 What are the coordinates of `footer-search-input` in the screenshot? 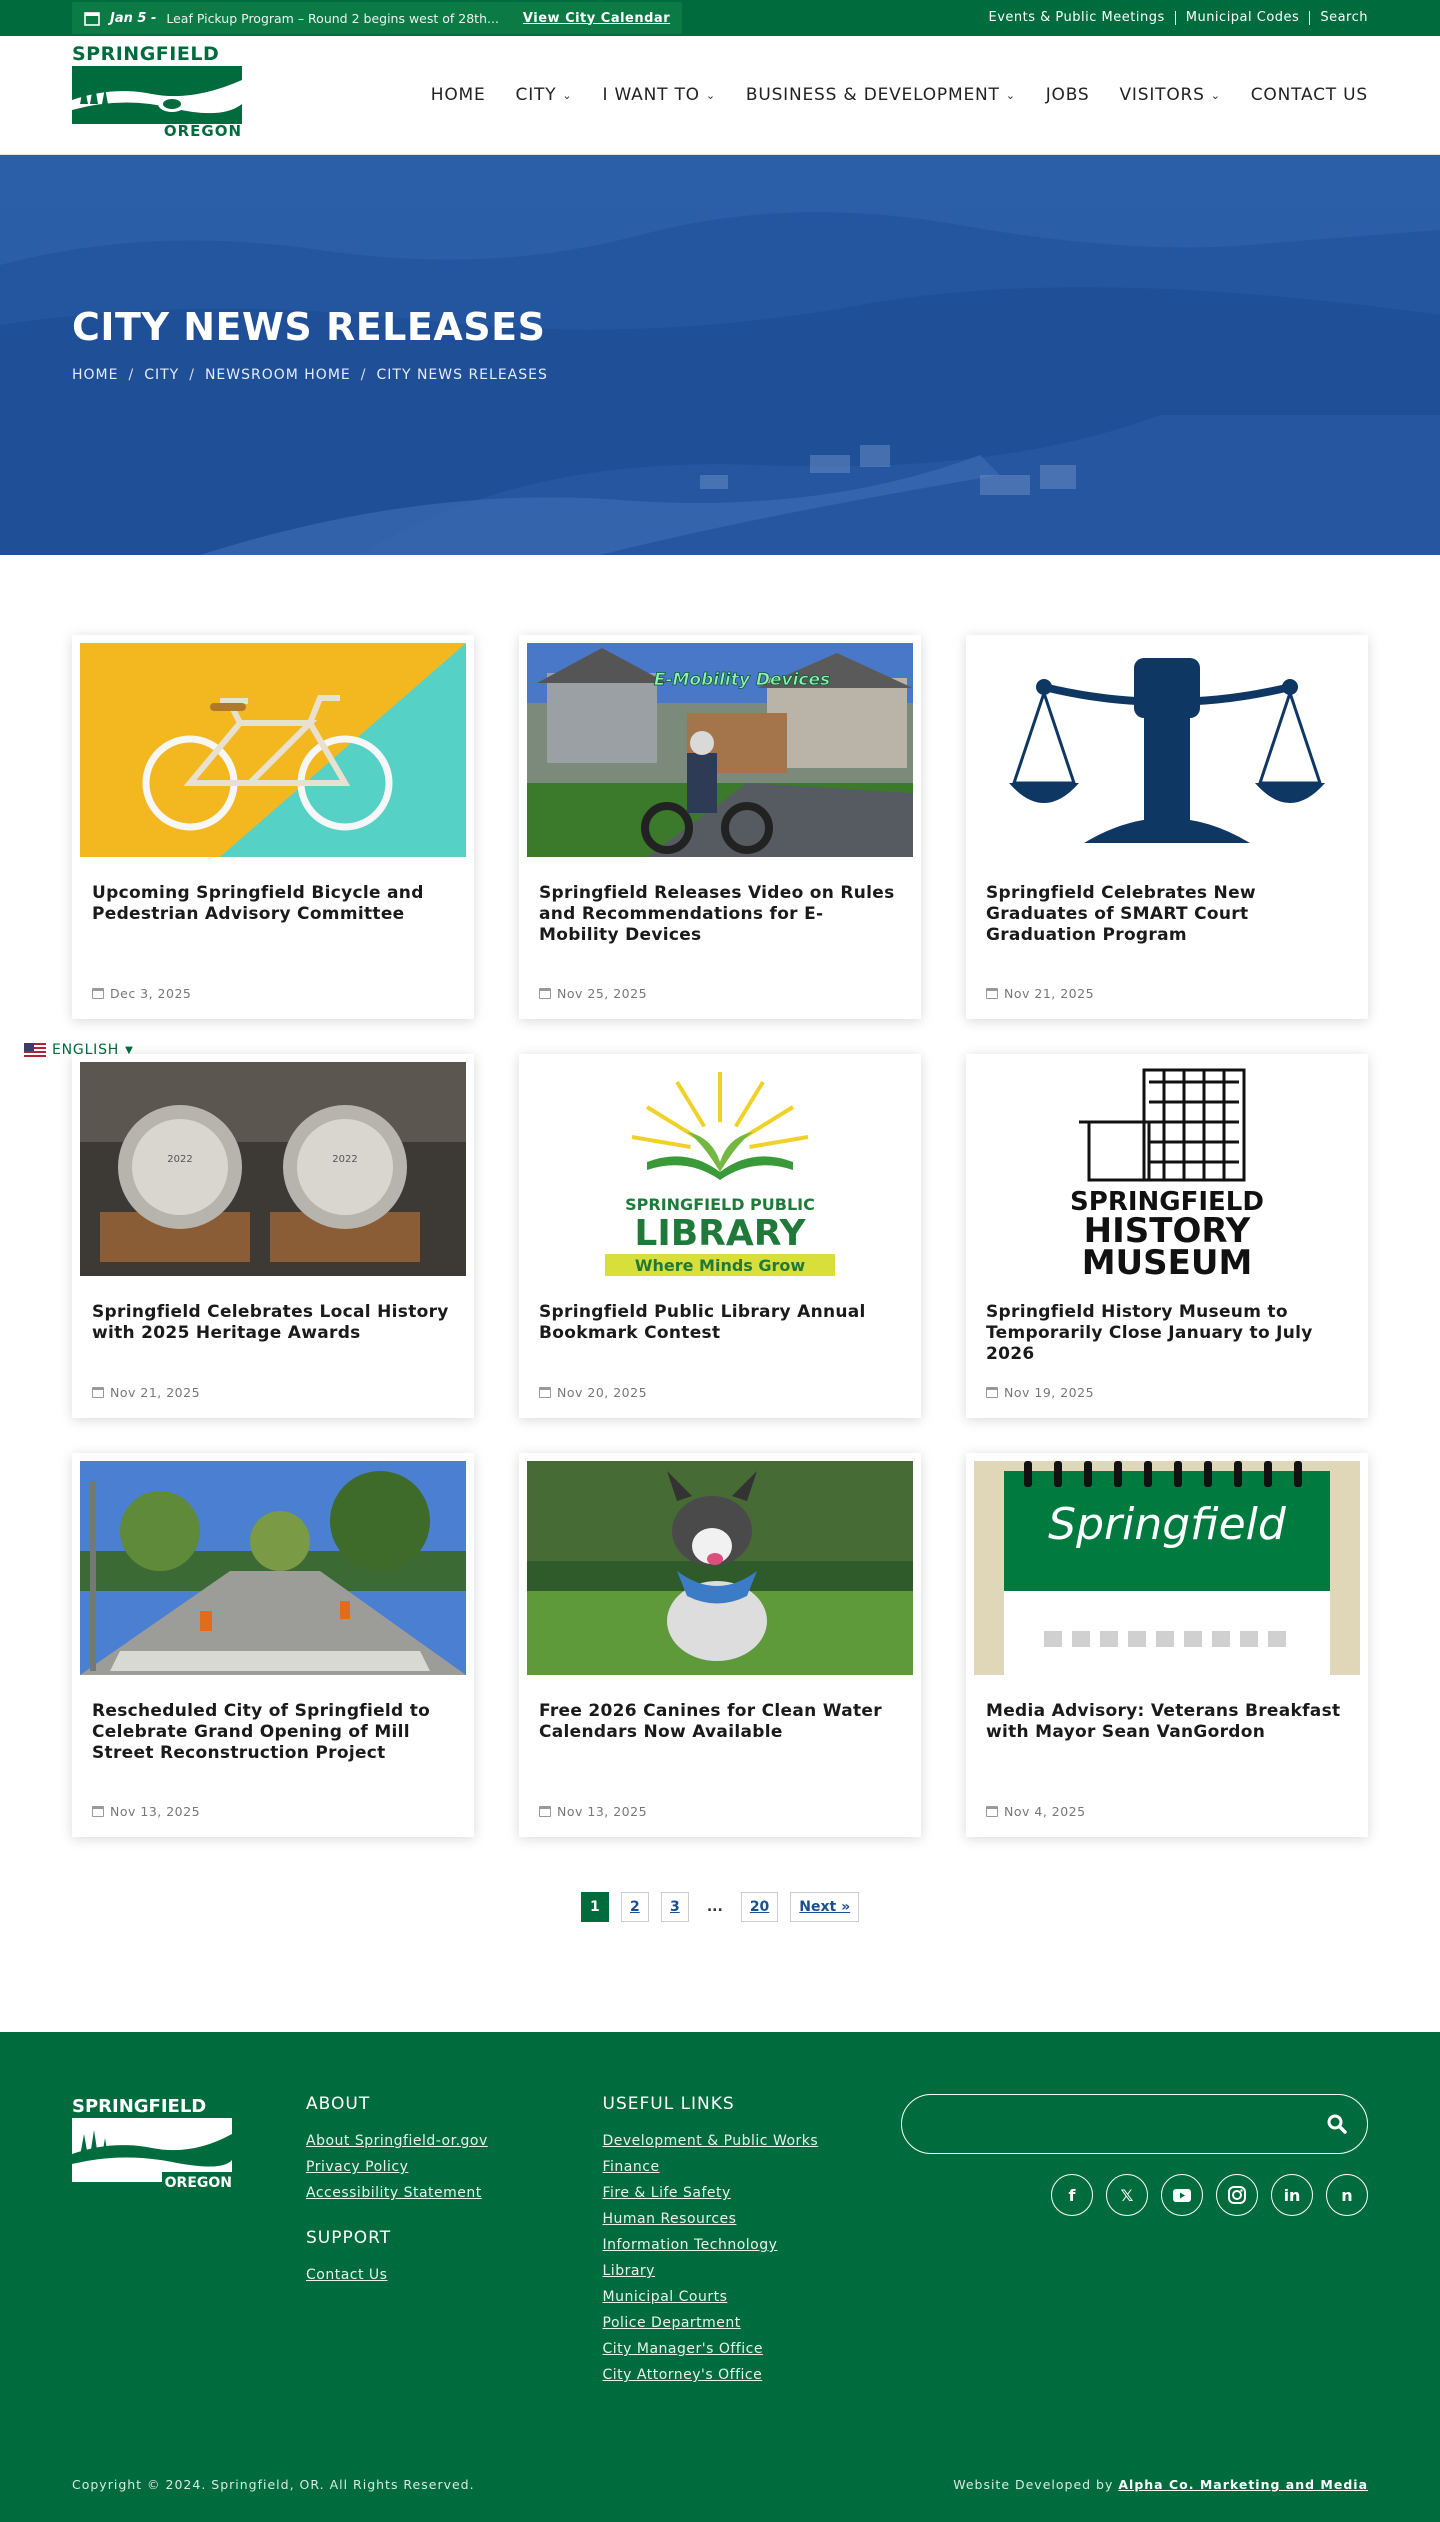 It's located at (1134, 2124).